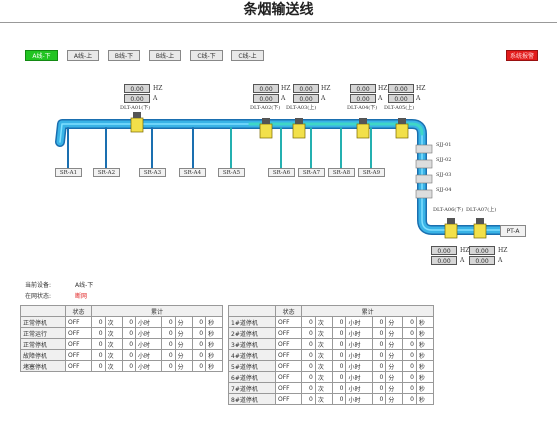 This screenshot has width=557, height=435. What do you see at coordinates (252, 322) in the screenshot?
I see `row-name: 1#道停机` at bounding box center [252, 322].